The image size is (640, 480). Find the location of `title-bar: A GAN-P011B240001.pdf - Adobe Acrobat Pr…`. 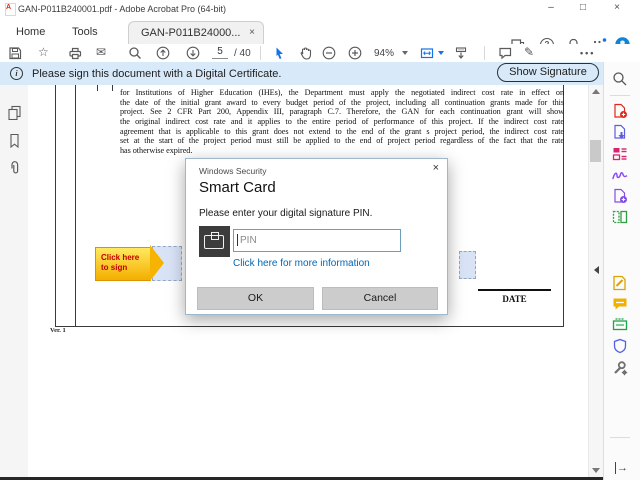

title-bar: A GAN-P011B240001.pdf - Adobe Acrobat Pr… is located at coordinates (320, 9).